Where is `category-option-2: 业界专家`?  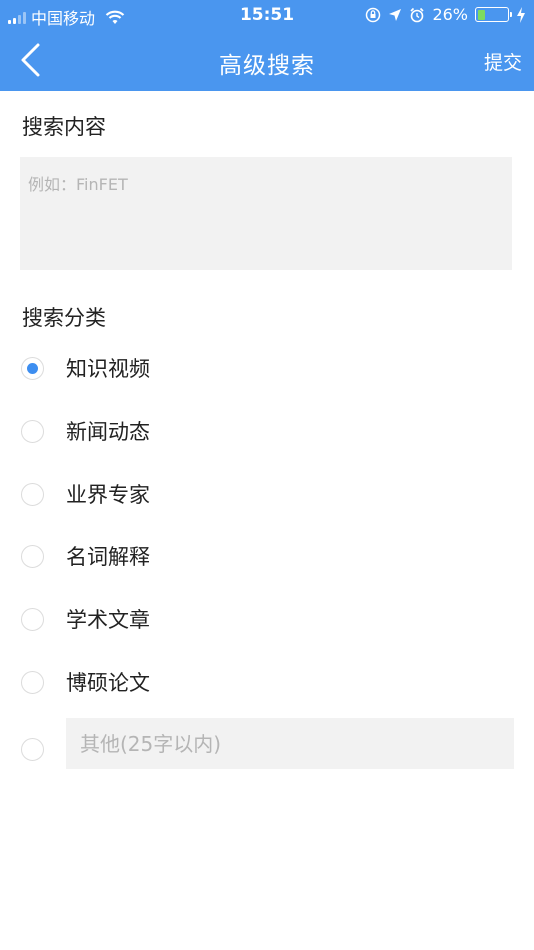 category-option-2: 业界专家 is located at coordinates (85, 494).